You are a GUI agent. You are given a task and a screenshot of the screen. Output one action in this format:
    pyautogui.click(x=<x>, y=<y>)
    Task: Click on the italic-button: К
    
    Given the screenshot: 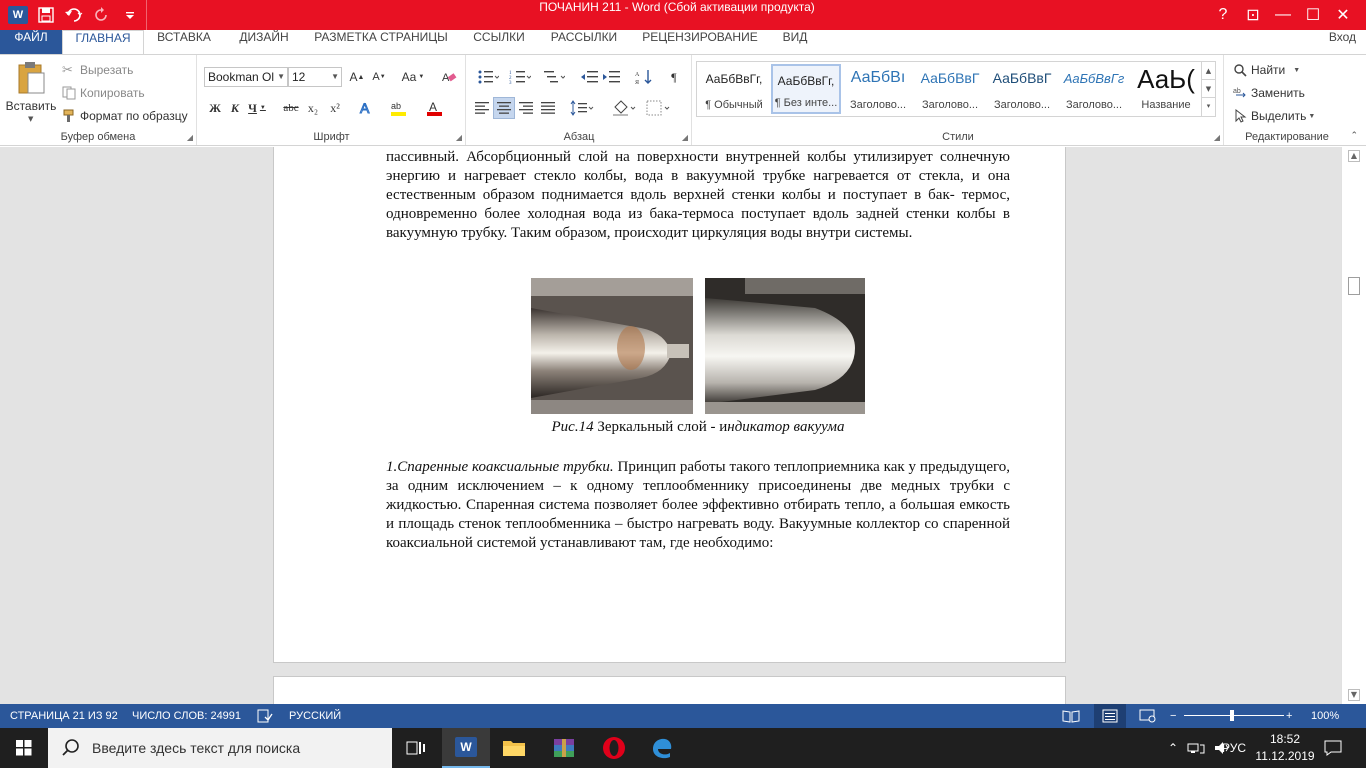 What is the action you would take?
    pyautogui.click(x=235, y=108)
    